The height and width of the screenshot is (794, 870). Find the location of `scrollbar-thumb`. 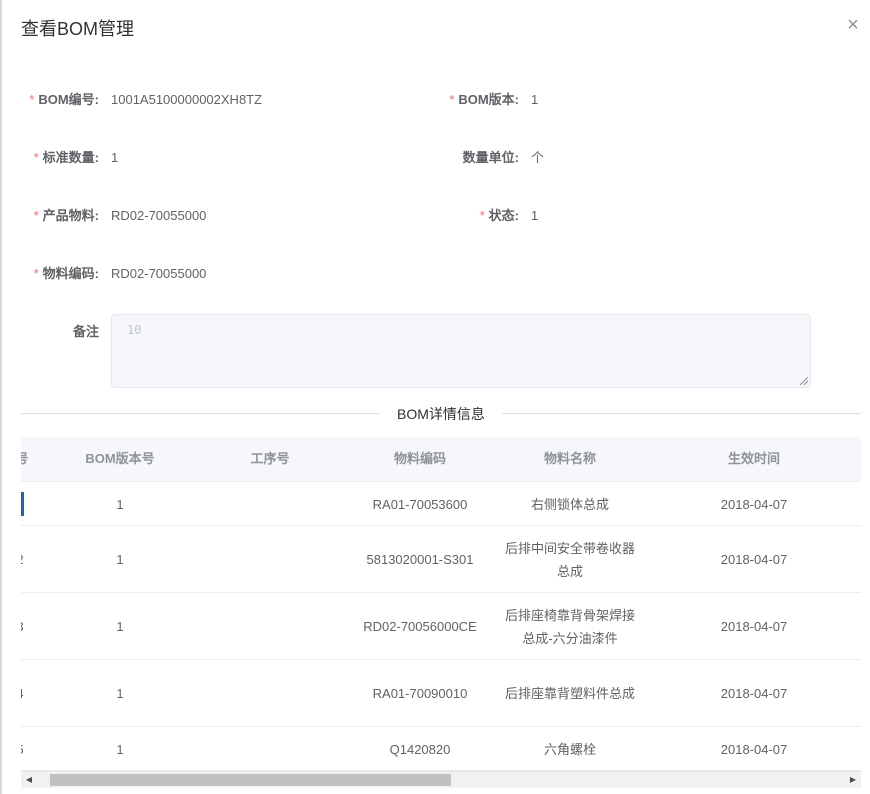

scrollbar-thumb is located at coordinates (250, 780).